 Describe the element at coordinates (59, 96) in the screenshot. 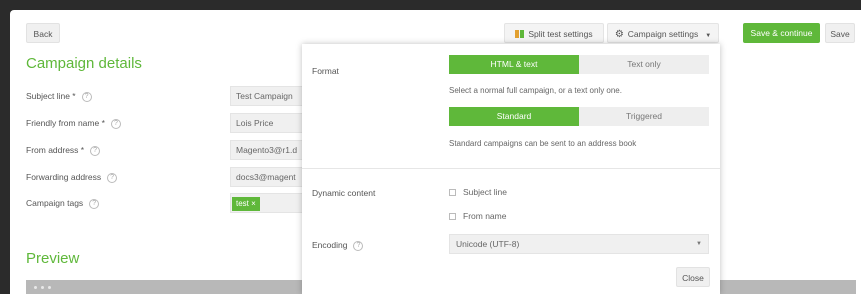

I see `subject-line-label: Subject line *?` at that location.